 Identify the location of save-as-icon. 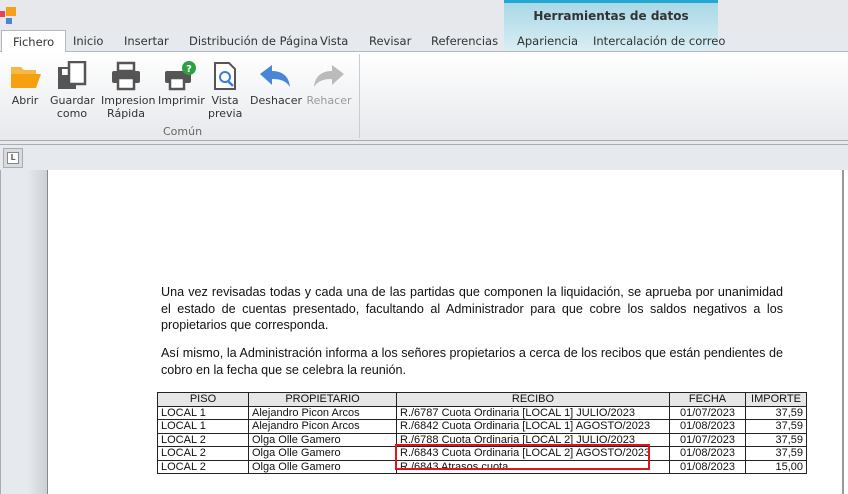
(72, 76).